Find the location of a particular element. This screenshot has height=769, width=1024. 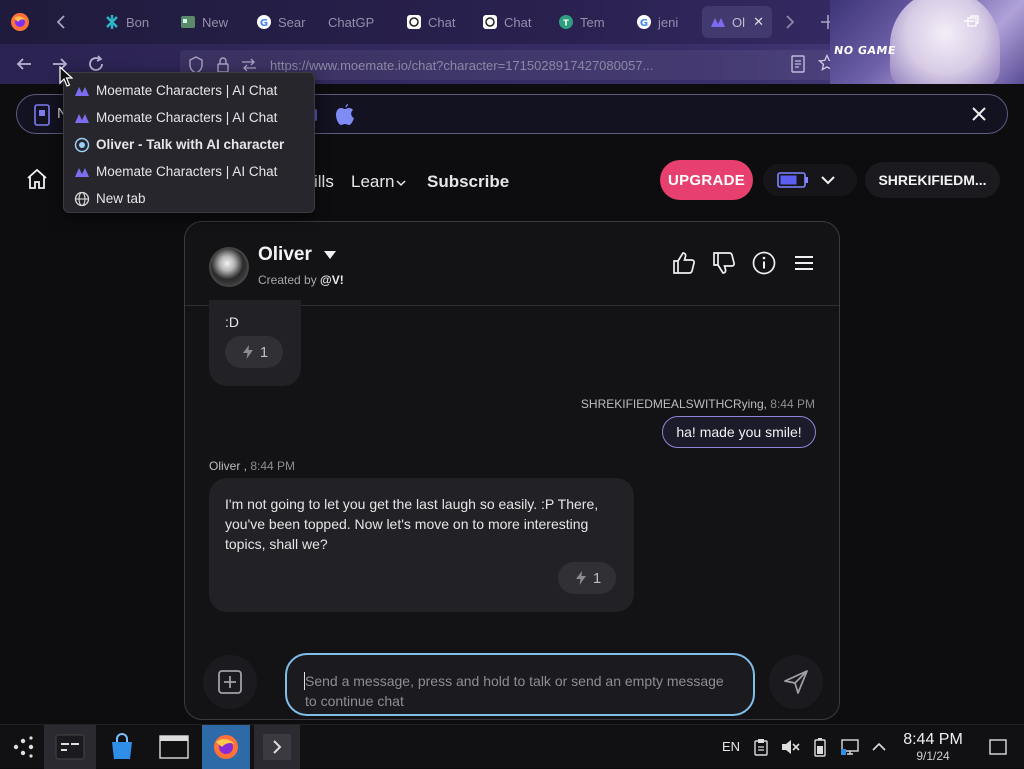

send-button is located at coordinates (796, 682).